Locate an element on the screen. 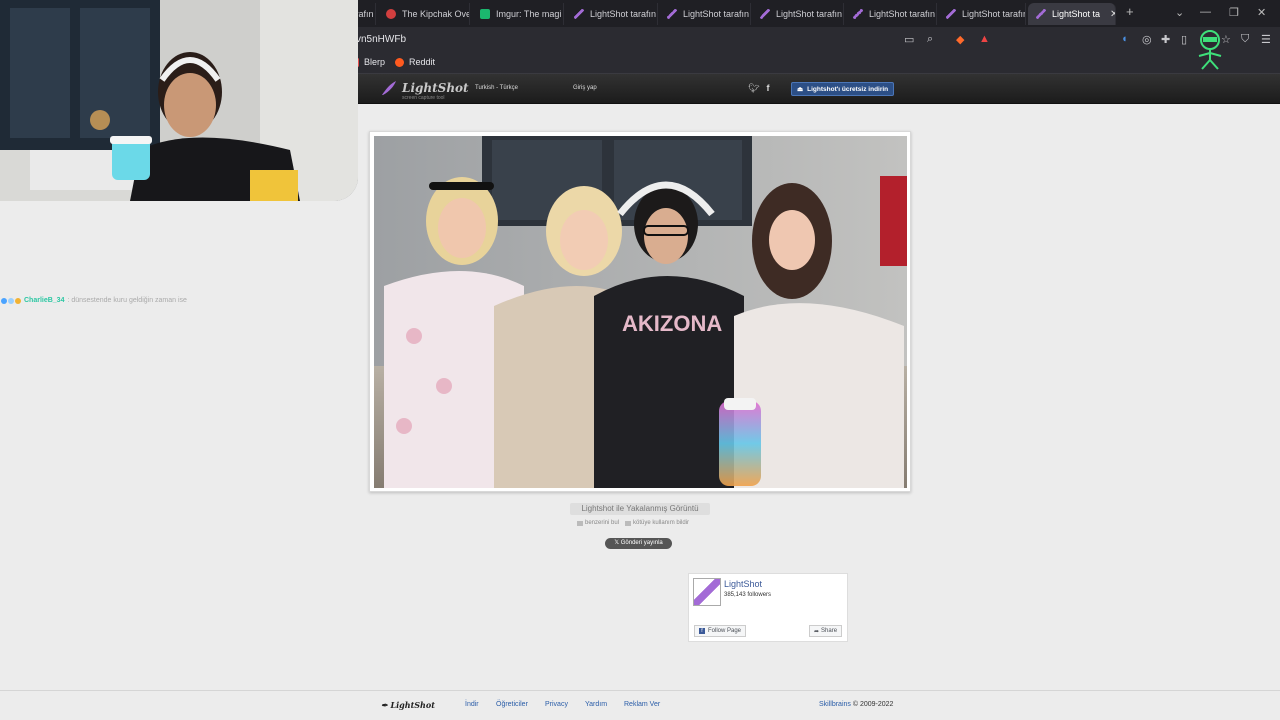  reader-mode-icon: ▭ is located at coordinates (909, 39).